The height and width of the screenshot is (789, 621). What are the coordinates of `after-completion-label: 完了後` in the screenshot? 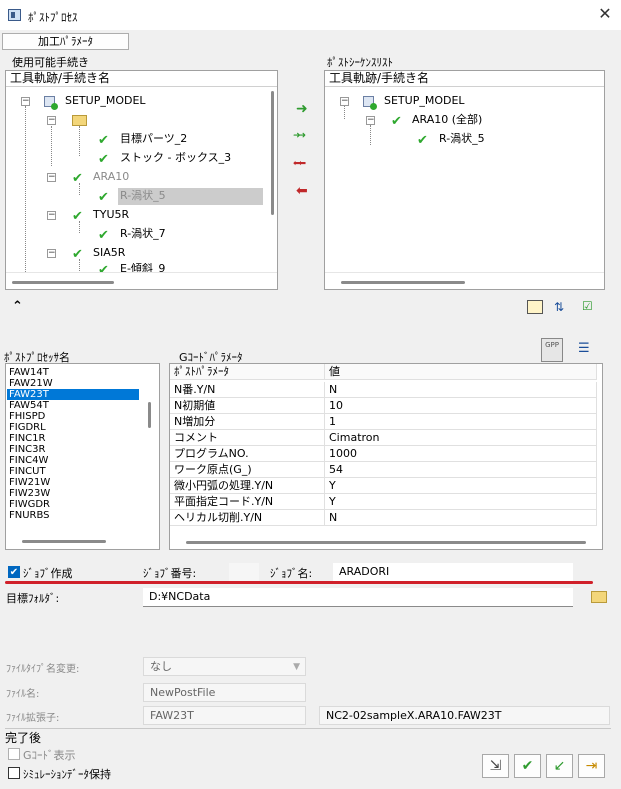 It's located at (23, 738).